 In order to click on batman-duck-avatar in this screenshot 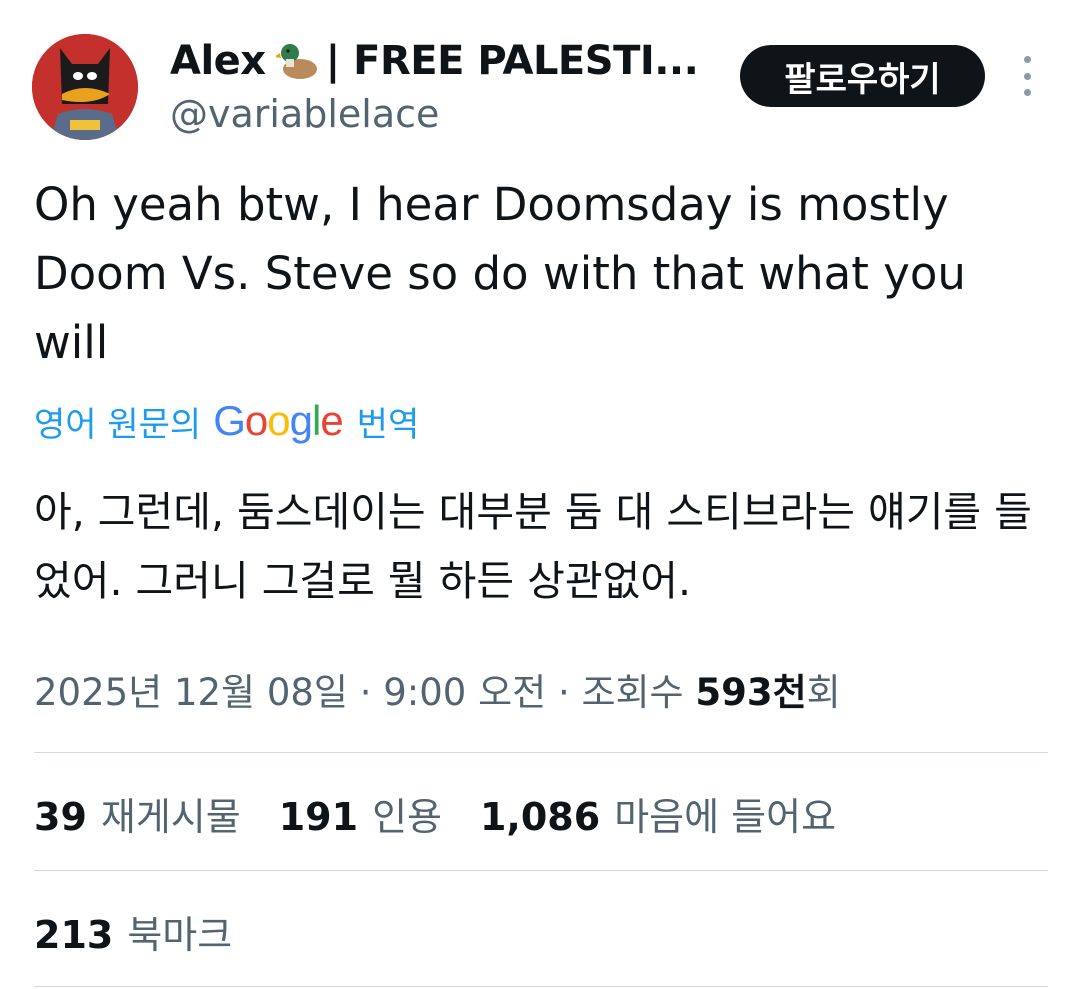, I will do `click(85, 87)`.